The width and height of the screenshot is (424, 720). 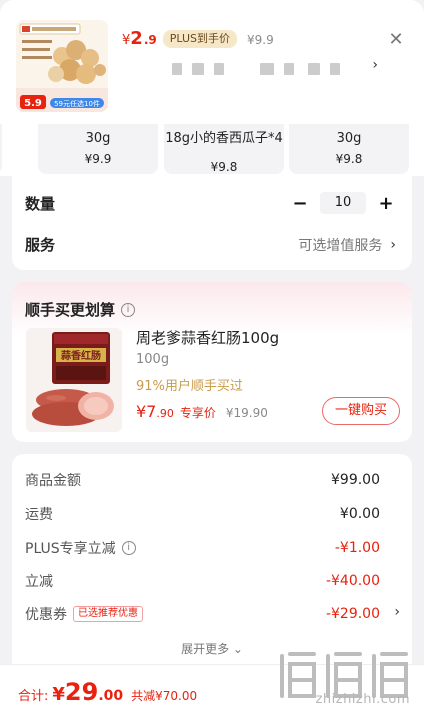 What do you see at coordinates (202, 614) in the screenshot?
I see `coupon-row: 优惠券 已选推荐优惠 -¥29.00` at bounding box center [202, 614].